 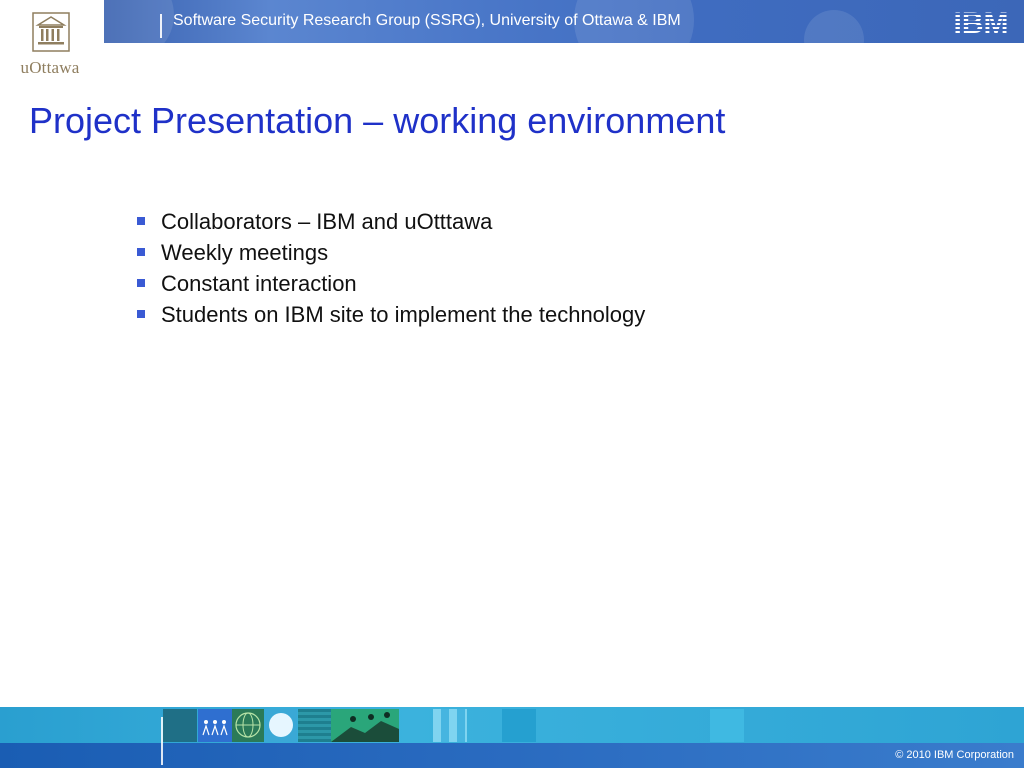 I want to click on uottawa-logo-text: uOttawa, so click(x=50, y=67).